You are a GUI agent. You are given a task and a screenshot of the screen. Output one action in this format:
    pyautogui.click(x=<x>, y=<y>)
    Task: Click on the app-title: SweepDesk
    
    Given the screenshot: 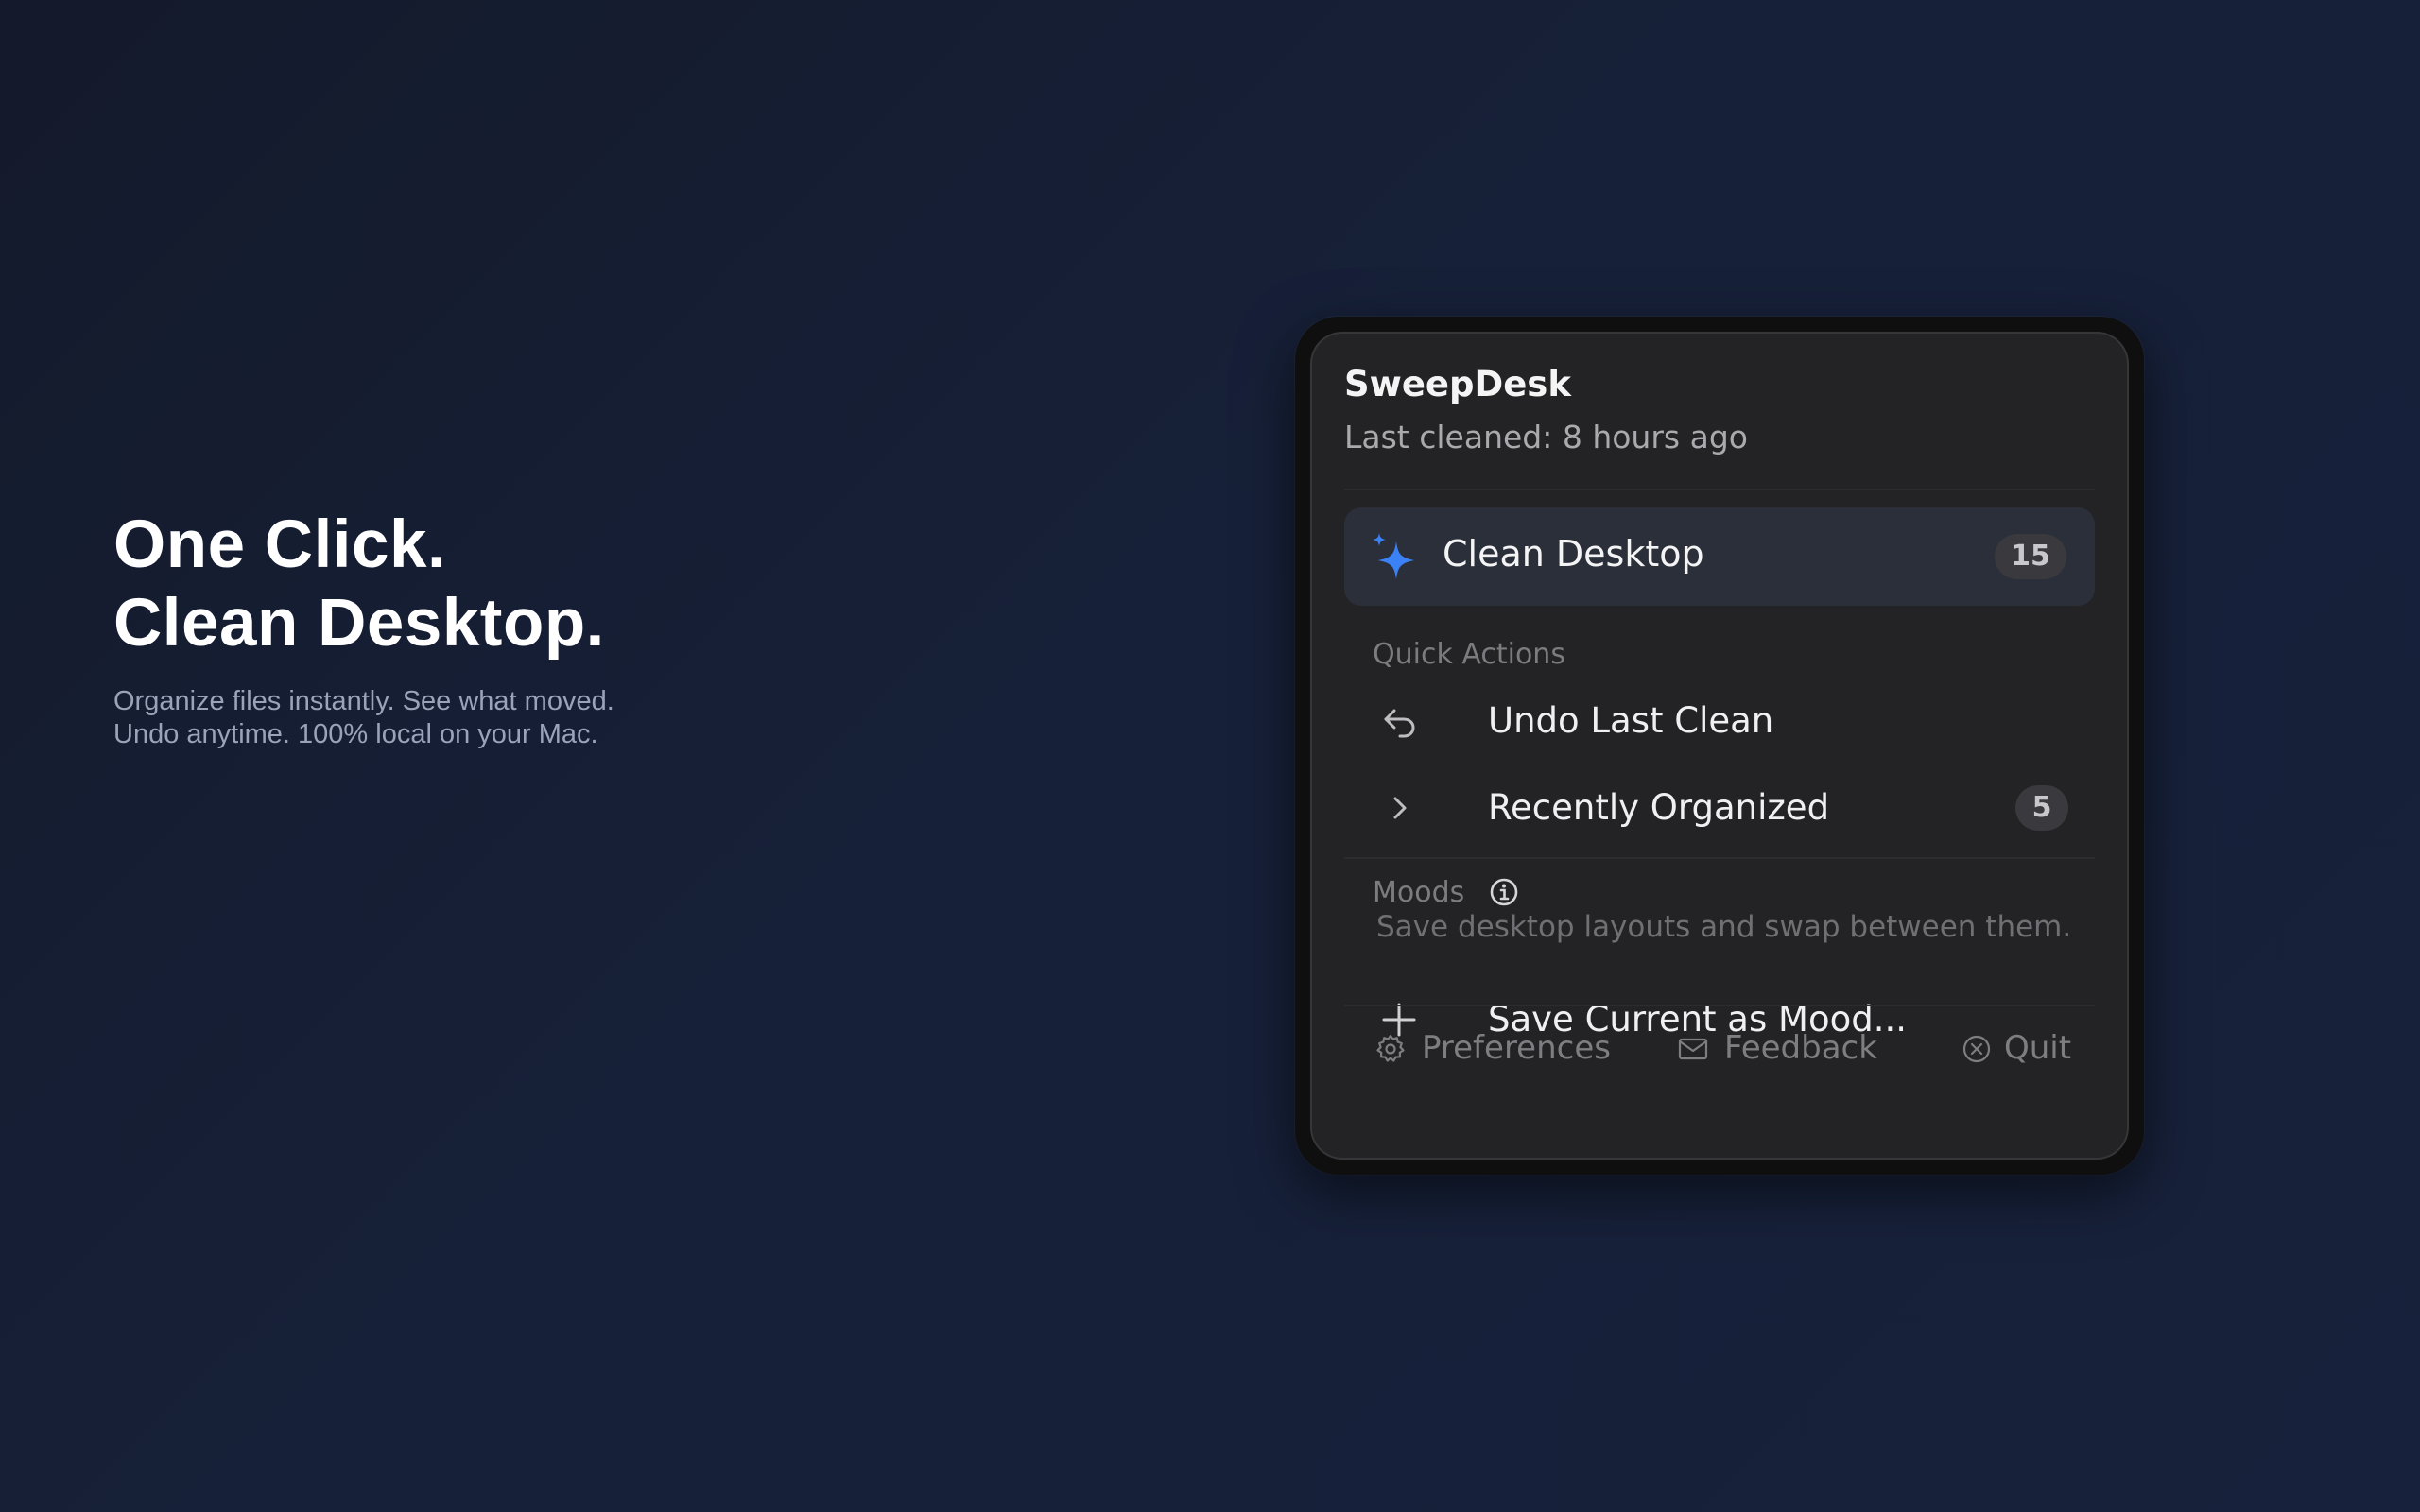 What is the action you would take?
    pyautogui.click(x=1457, y=384)
    